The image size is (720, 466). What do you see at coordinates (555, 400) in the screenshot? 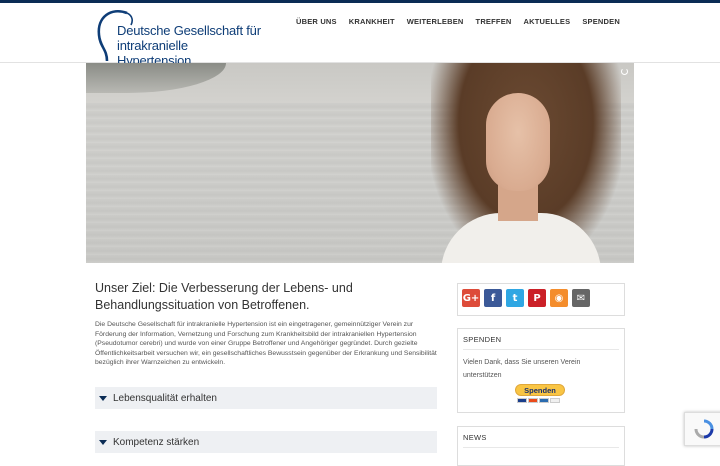
I see `bank-card-icon` at bounding box center [555, 400].